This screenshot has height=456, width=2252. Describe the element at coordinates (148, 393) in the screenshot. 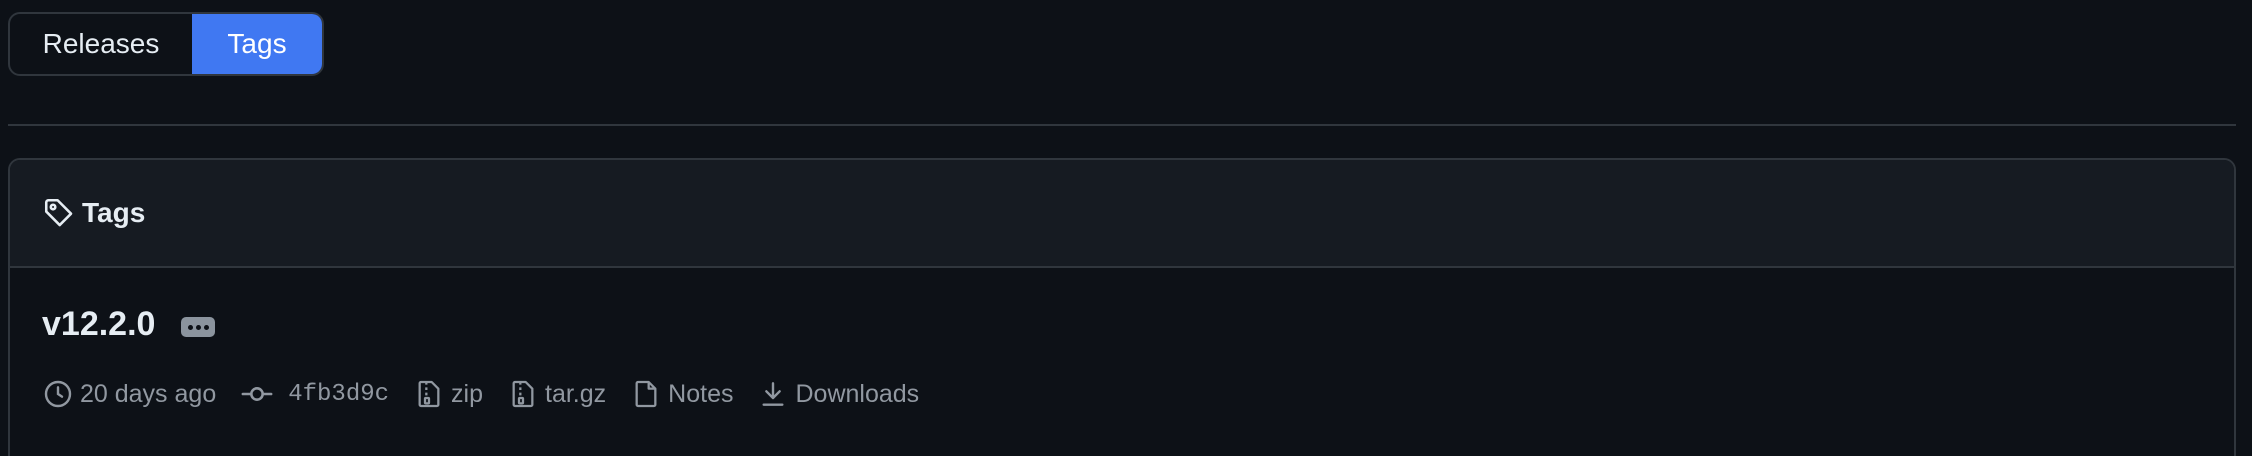

I see `tag-time-text: 20 days ago` at that location.